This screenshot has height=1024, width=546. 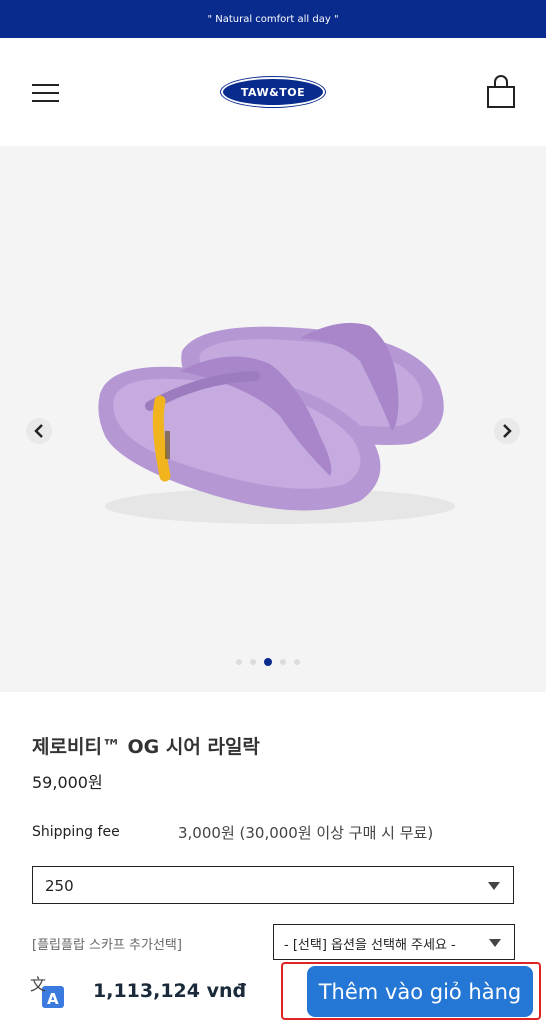 I want to click on announcement-text: " Natural comfort all day ", so click(x=273, y=19).